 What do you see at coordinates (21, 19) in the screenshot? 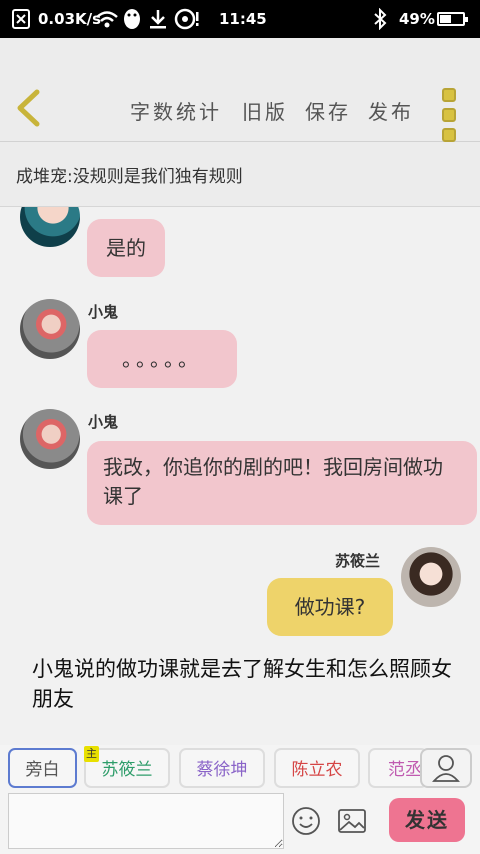
I see `close-box-icon` at bounding box center [21, 19].